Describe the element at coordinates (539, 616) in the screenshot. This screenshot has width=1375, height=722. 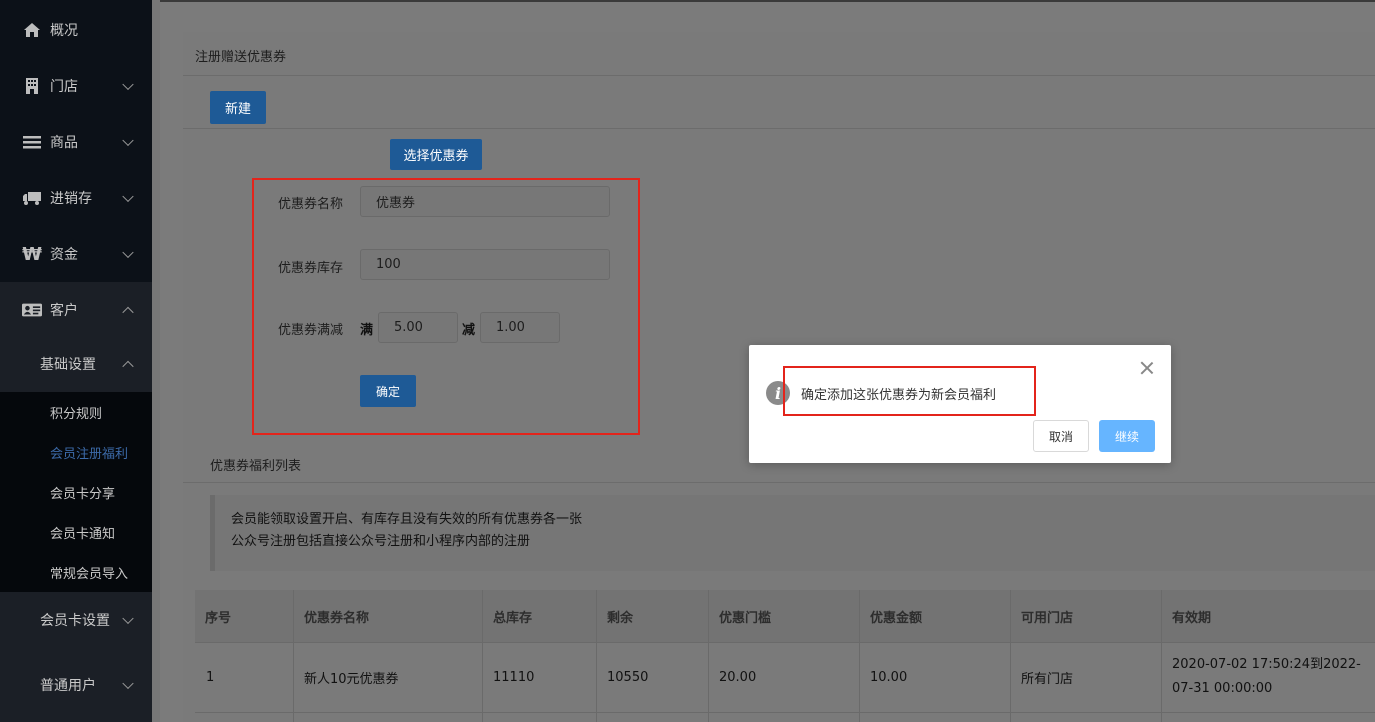
I see `table-header: 总库存` at that location.